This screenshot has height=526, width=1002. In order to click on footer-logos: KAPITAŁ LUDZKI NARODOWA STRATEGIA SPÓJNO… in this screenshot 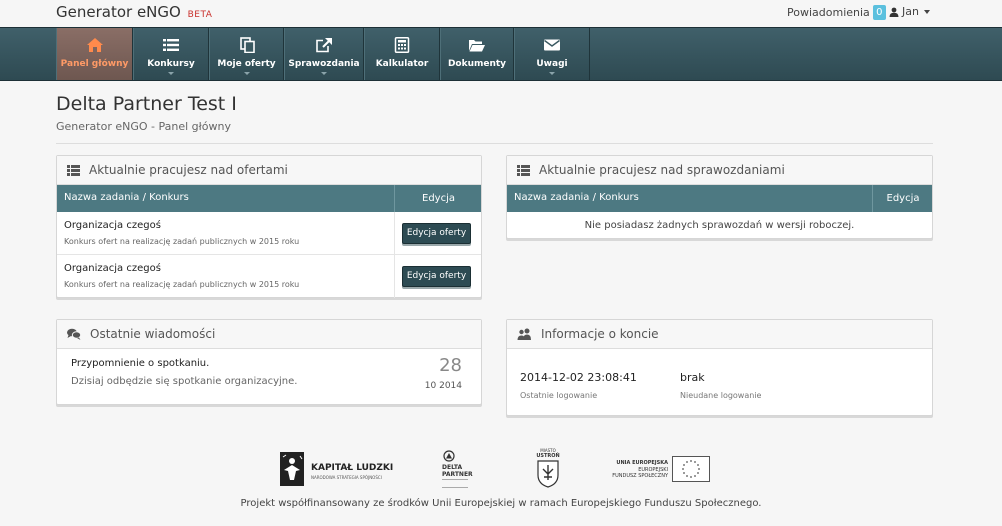, I will do `click(501, 470)`.